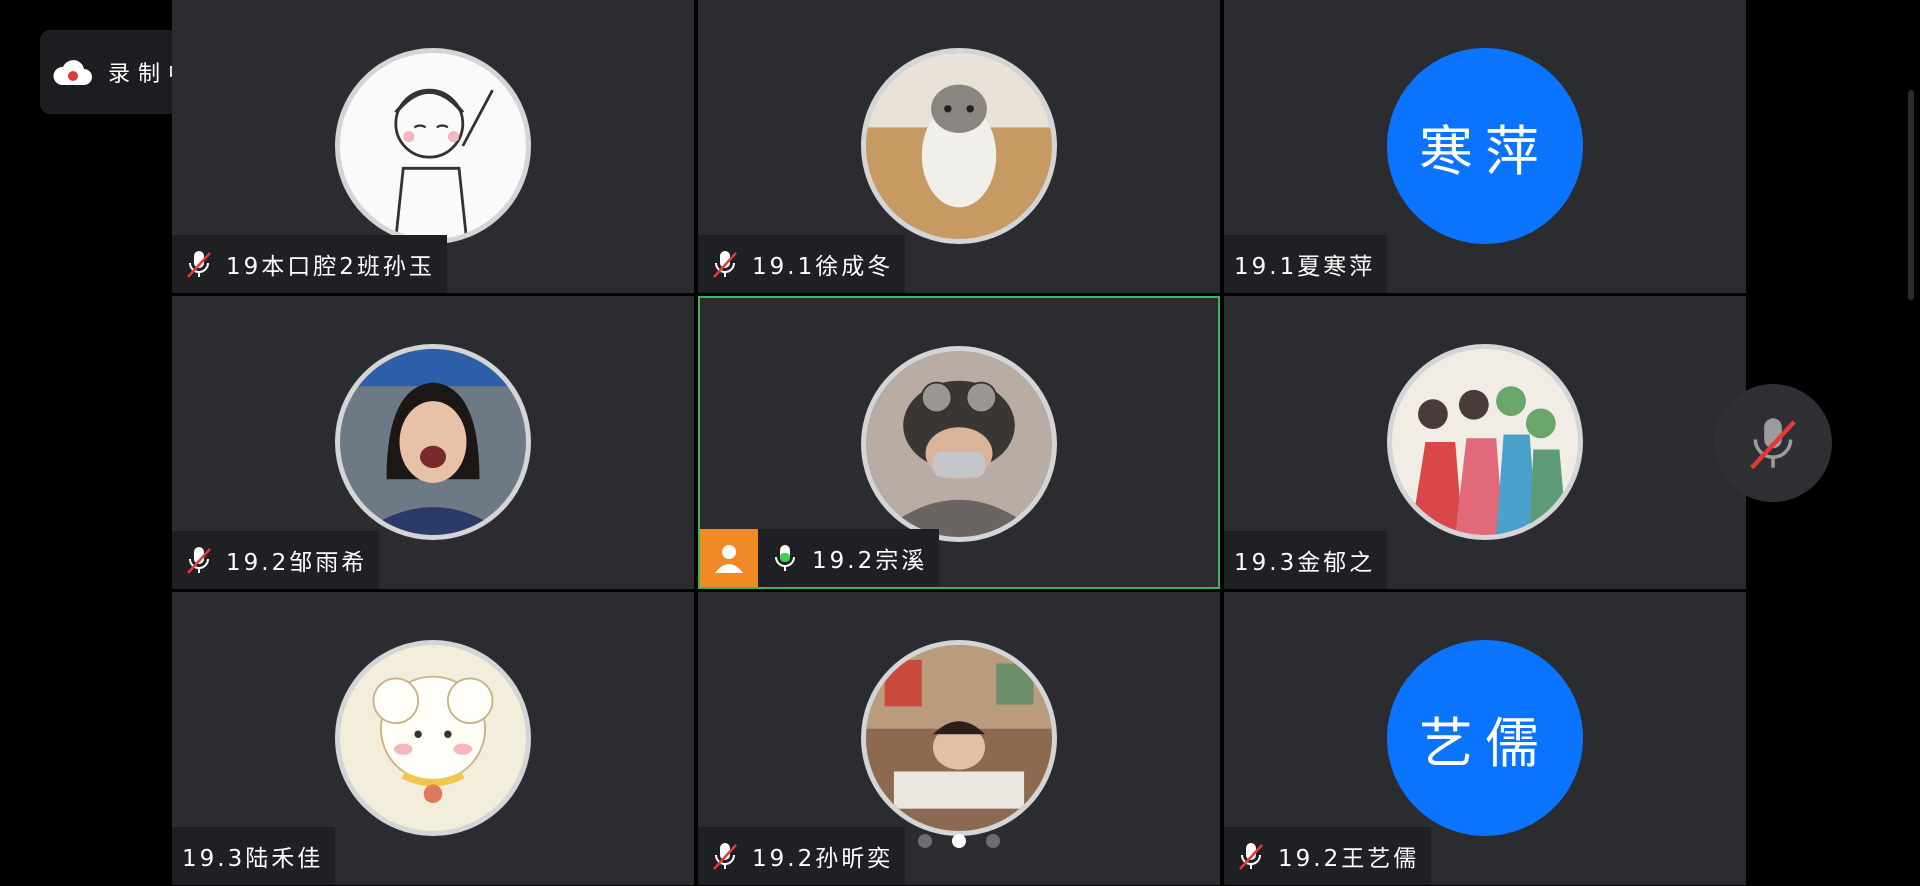 Image resolution: width=1920 pixels, height=886 pixels. What do you see at coordinates (72, 72) in the screenshot?
I see `cloud-record-icon` at bounding box center [72, 72].